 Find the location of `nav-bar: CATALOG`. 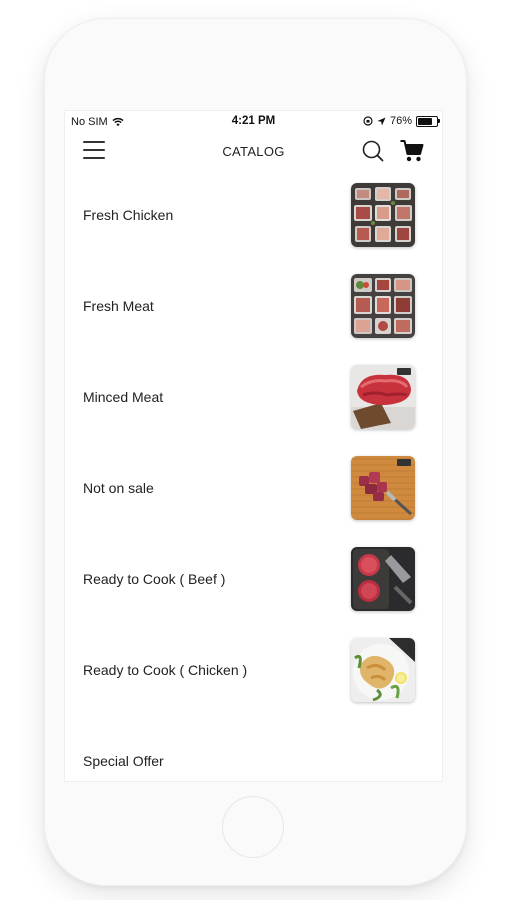

nav-bar: CATALOG is located at coordinates (253, 153).